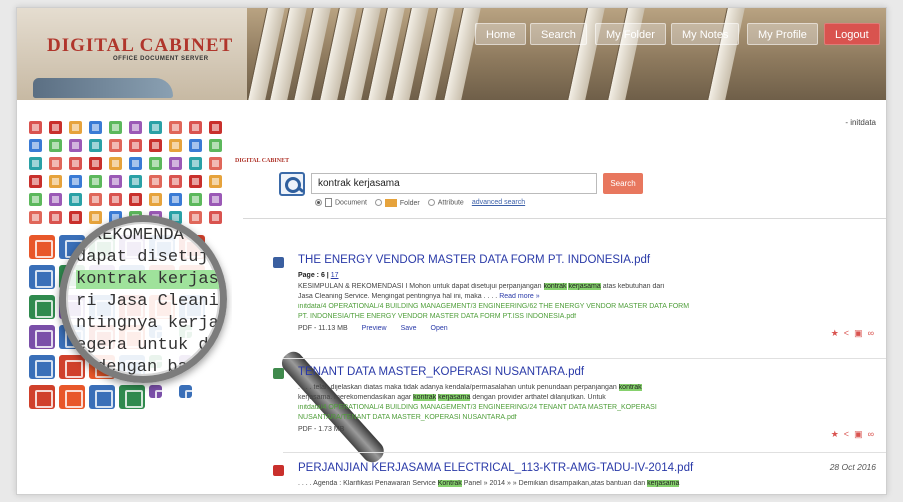 This screenshot has width=903, height=502. I want to click on divider, so click(564, 218).